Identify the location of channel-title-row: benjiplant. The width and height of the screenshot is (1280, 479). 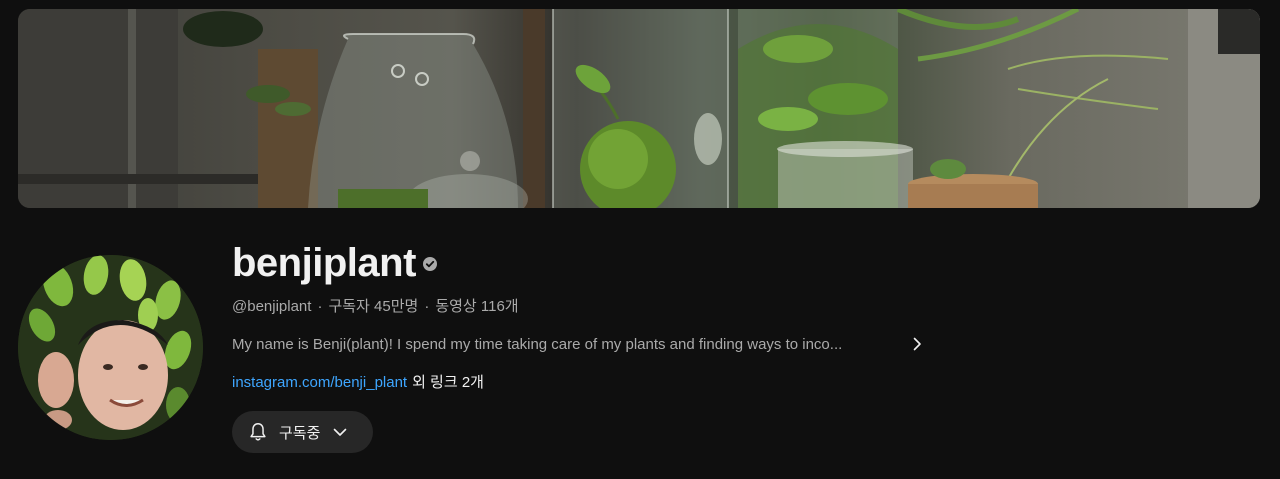
(732, 263).